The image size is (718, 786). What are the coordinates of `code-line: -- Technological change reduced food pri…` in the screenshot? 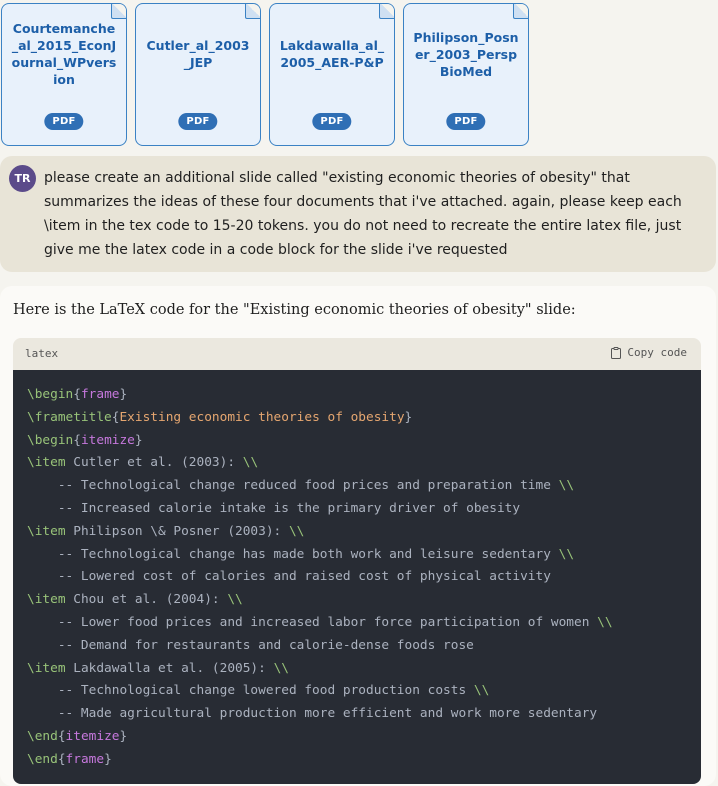 It's located at (364, 486).